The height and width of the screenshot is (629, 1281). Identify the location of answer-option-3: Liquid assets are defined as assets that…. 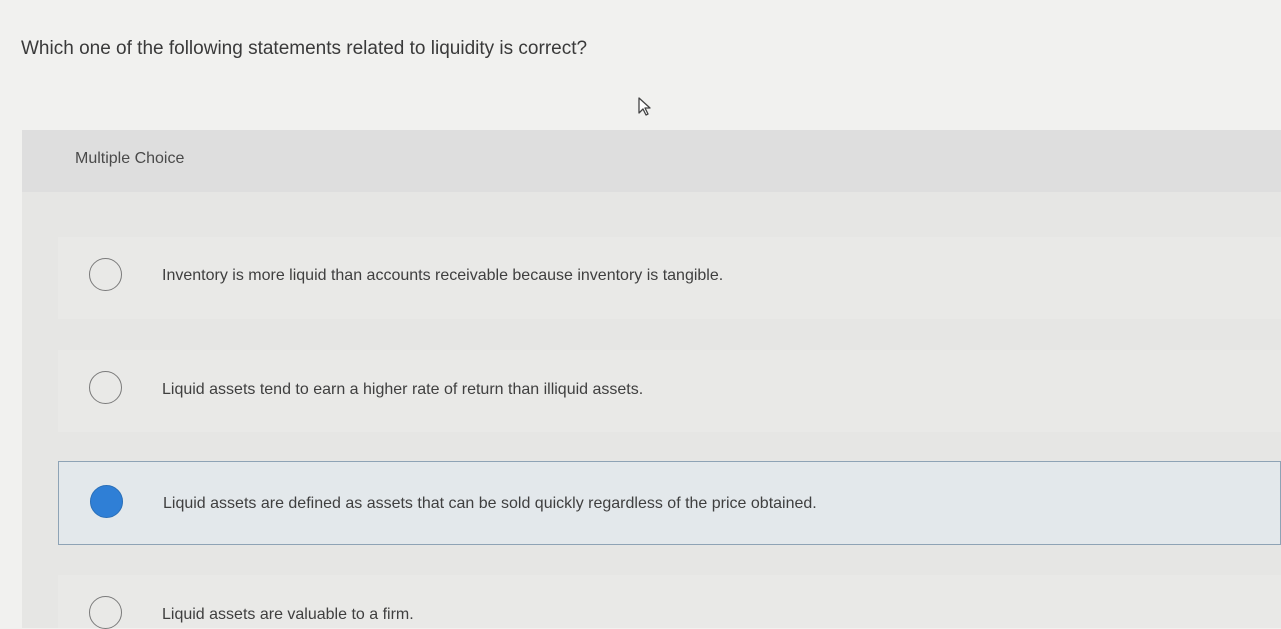
(669, 503).